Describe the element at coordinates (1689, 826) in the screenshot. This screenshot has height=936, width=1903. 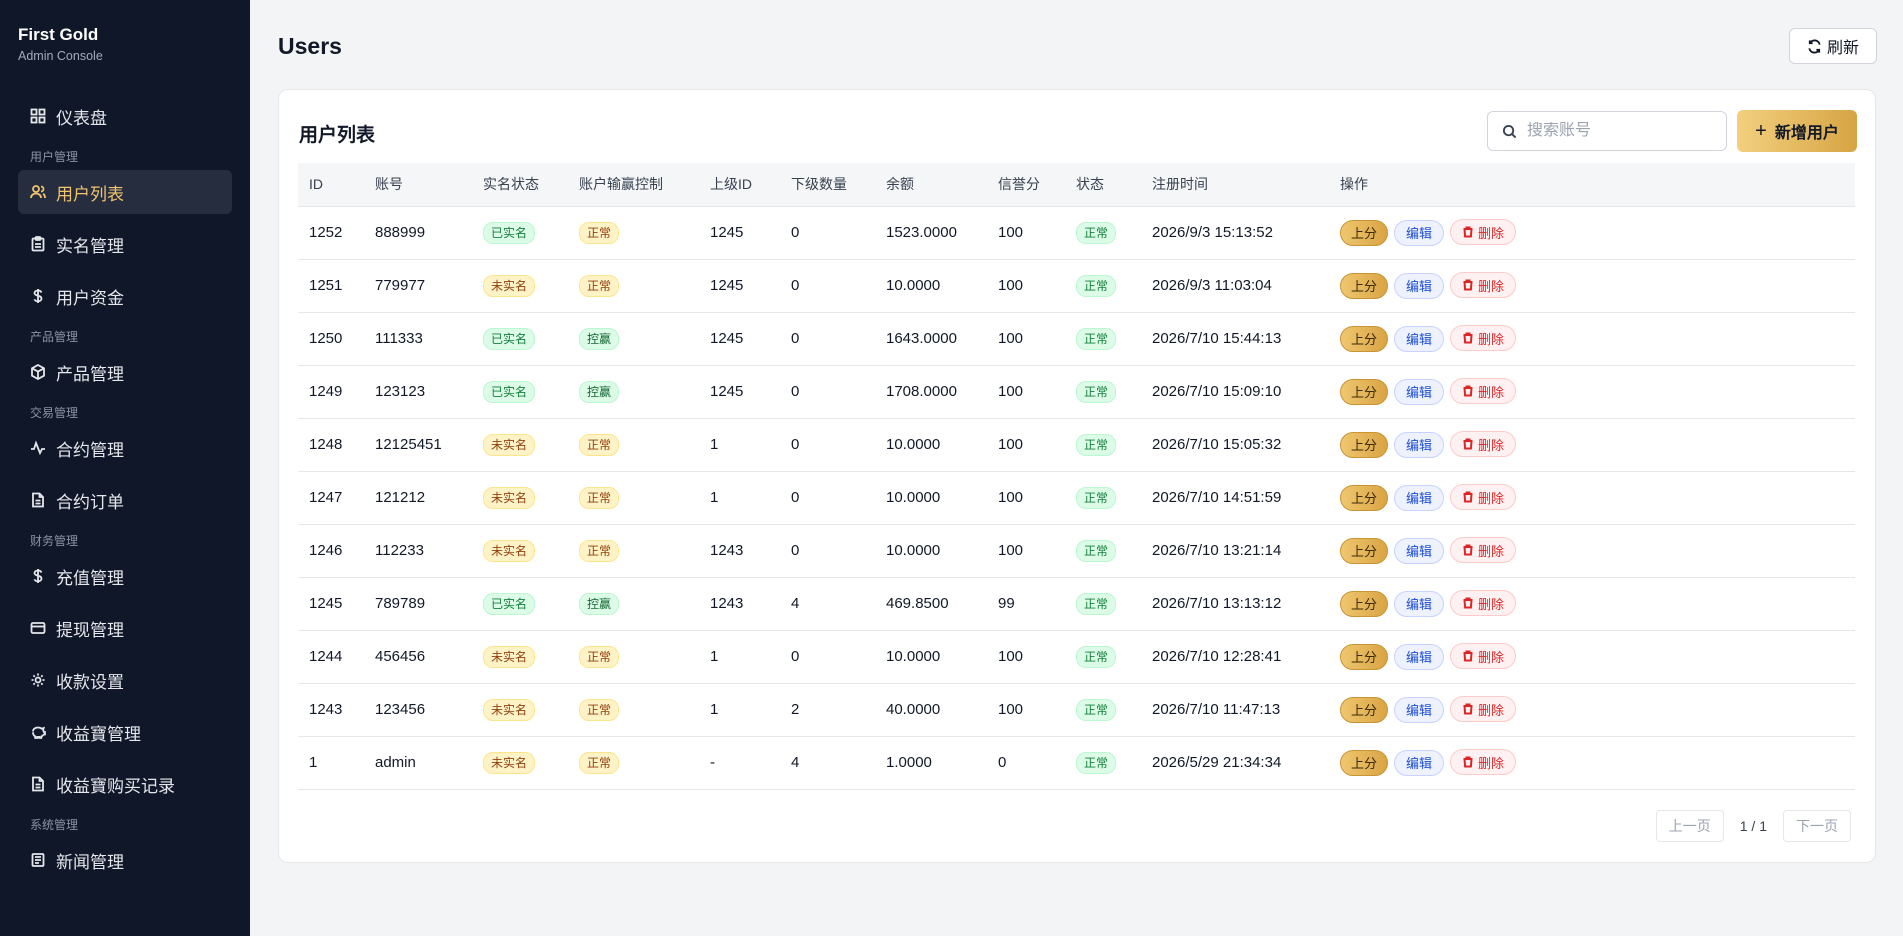
I see `prev-page-button: 上一页` at that location.